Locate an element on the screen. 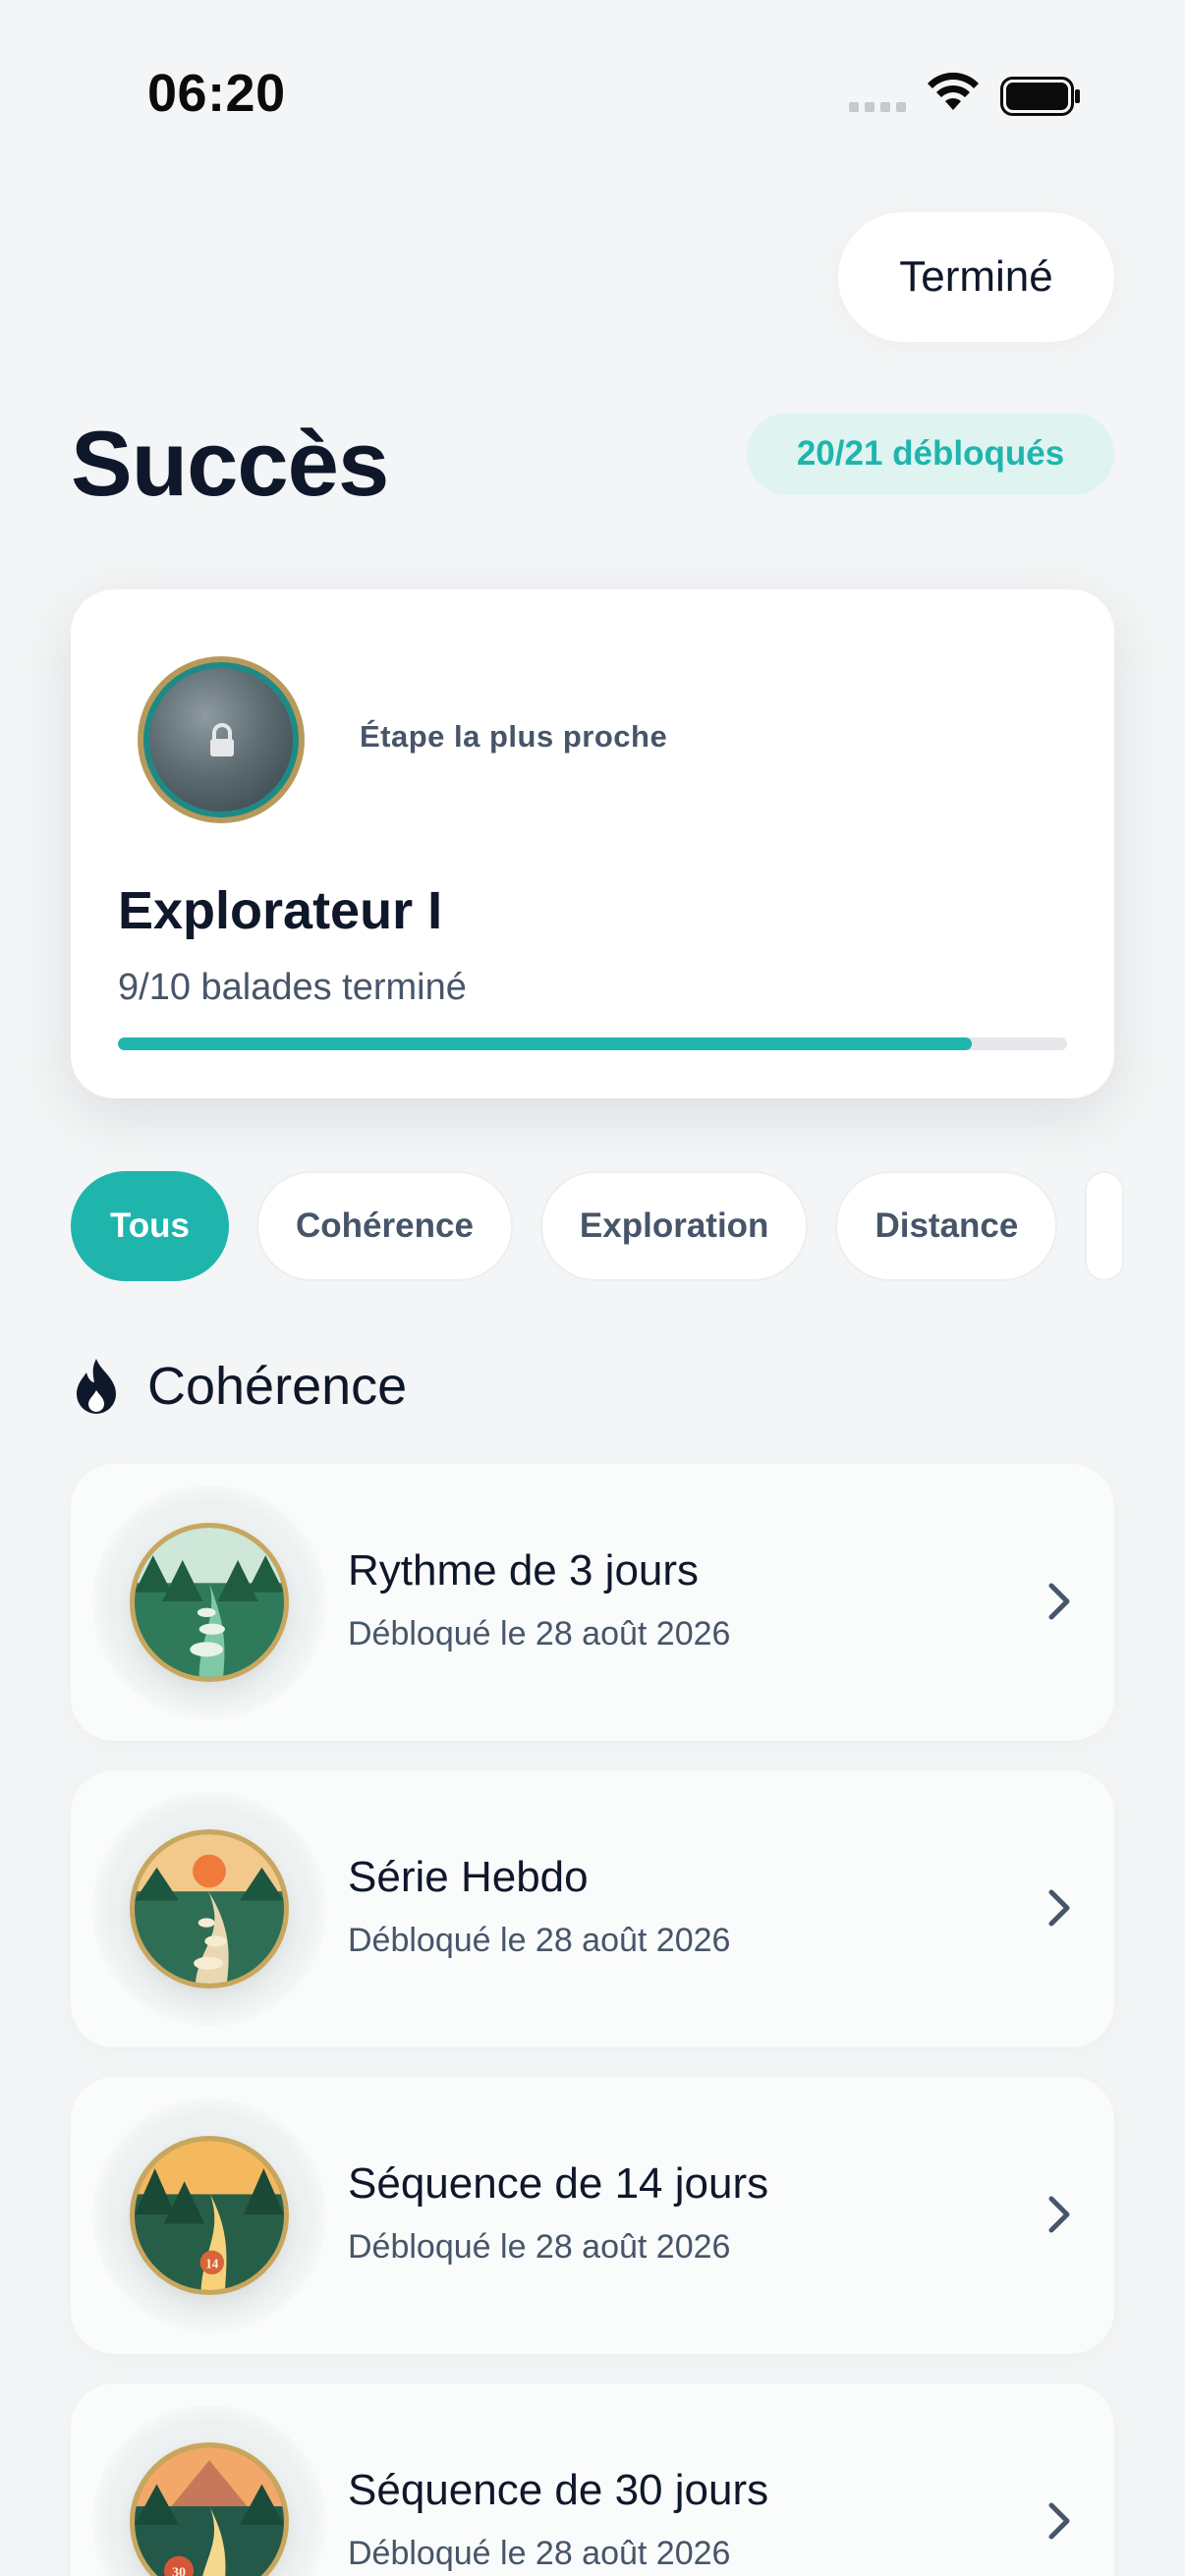 This screenshot has height=2576, width=1185. milestone-title: Explorateur I is located at coordinates (281, 910).